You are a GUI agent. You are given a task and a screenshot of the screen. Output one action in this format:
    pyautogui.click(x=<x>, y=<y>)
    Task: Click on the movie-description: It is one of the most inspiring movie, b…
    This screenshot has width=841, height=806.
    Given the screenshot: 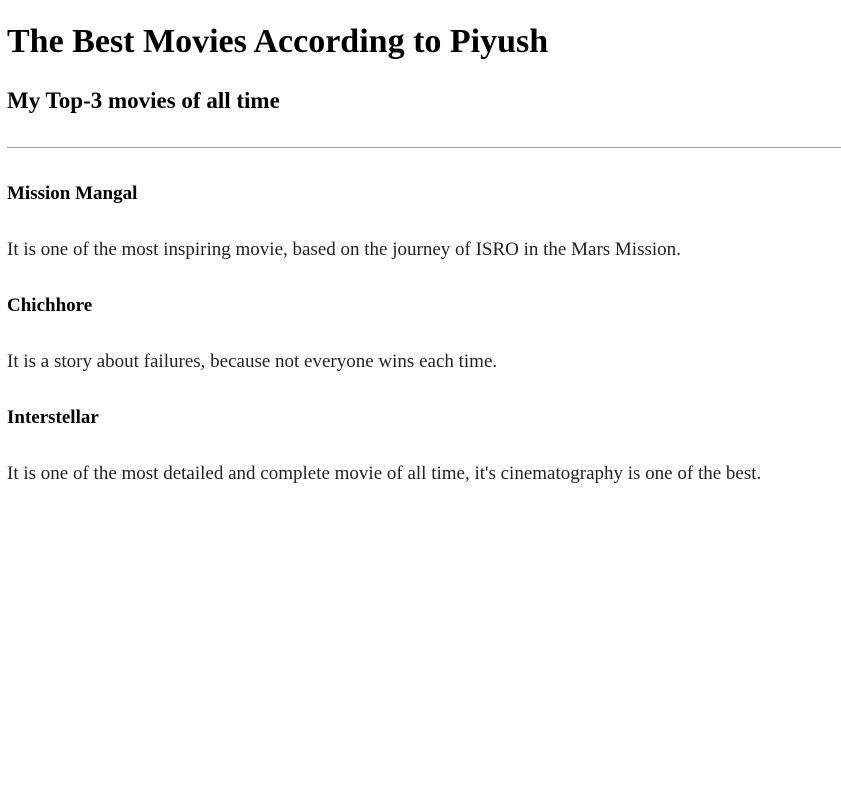 What is the action you would take?
    pyautogui.click(x=344, y=249)
    